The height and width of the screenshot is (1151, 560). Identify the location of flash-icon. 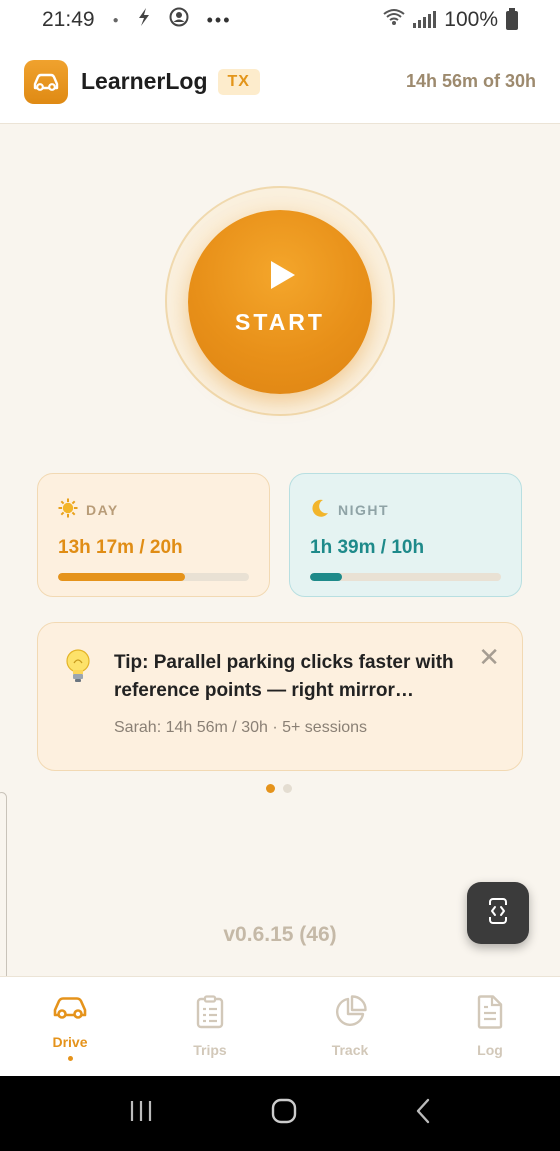
(144, 20).